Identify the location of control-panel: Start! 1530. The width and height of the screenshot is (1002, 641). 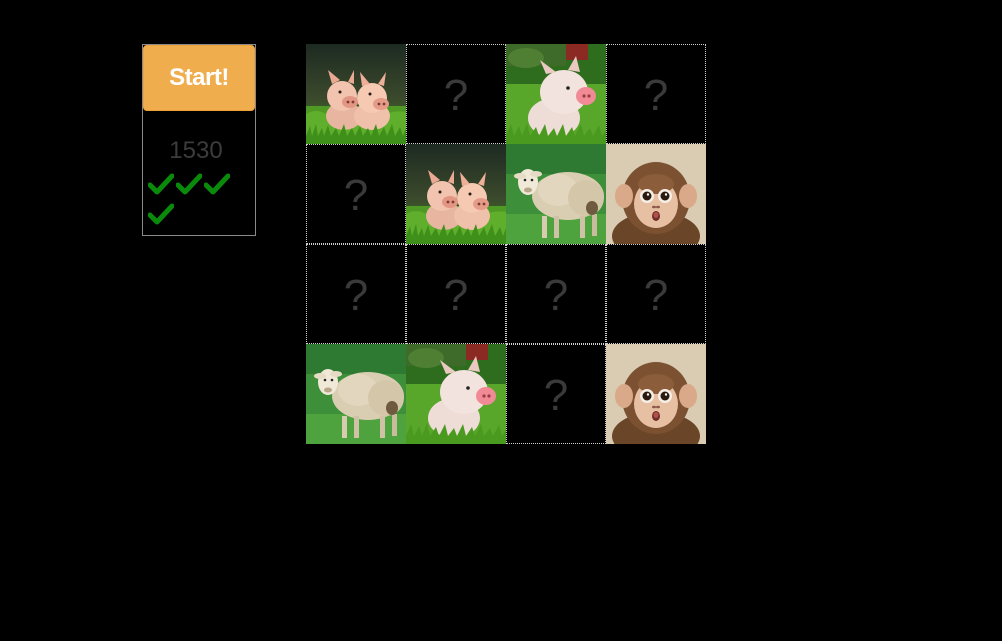
(199, 140).